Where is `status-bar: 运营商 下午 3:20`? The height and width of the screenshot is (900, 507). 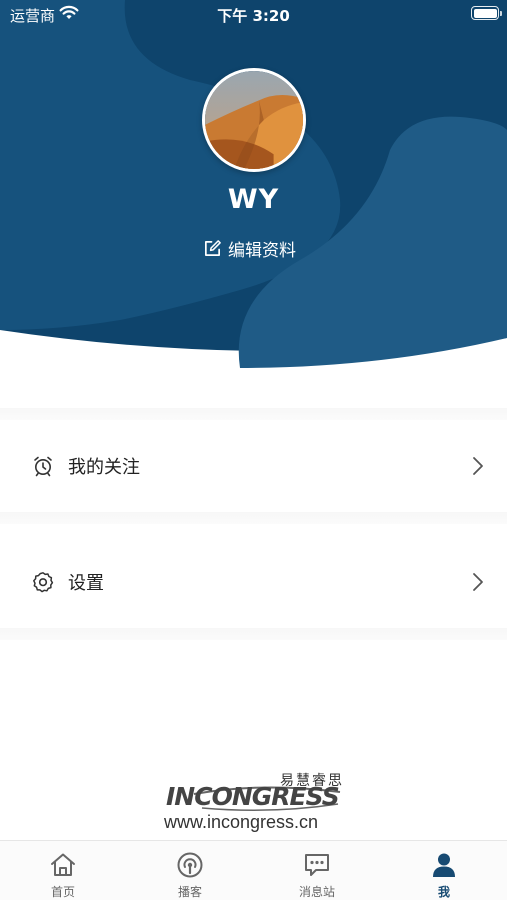
status-bar: 运营商 下午 3:20 is located at coordinates (253, 14).